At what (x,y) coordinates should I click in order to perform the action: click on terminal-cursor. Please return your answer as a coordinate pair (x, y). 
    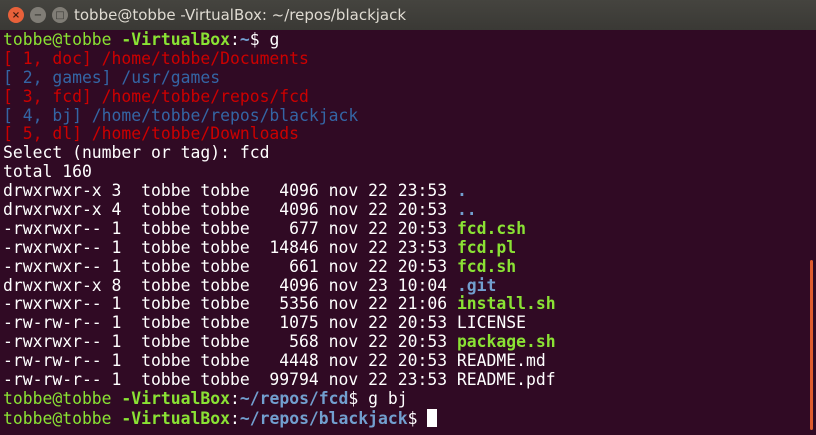
    Looking at the image, I should click on (432, 417).